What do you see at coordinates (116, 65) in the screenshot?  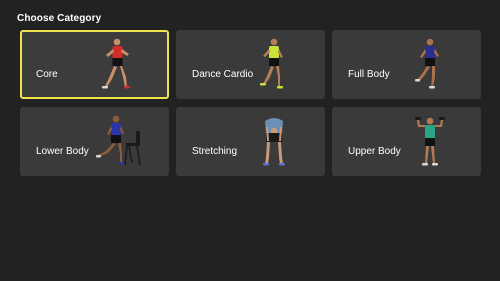 I see `core-workout-figure` at bounding box center [116, 65].